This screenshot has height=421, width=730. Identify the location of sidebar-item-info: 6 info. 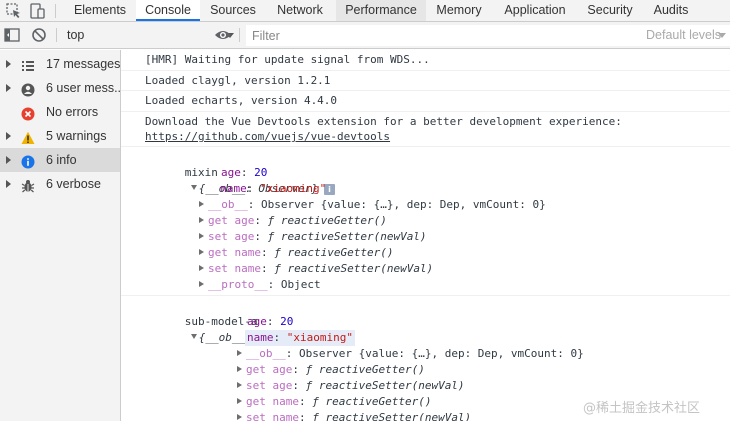
(60, 160).